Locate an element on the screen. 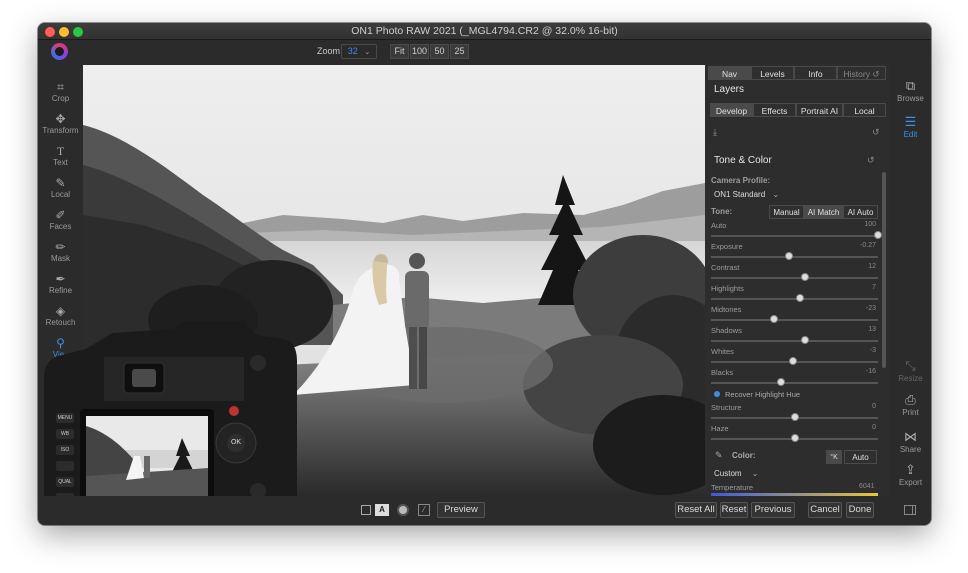 This screenshot has height=573, width=968. preset-save-icon: ⤓ is located at coordinates (715, 132).